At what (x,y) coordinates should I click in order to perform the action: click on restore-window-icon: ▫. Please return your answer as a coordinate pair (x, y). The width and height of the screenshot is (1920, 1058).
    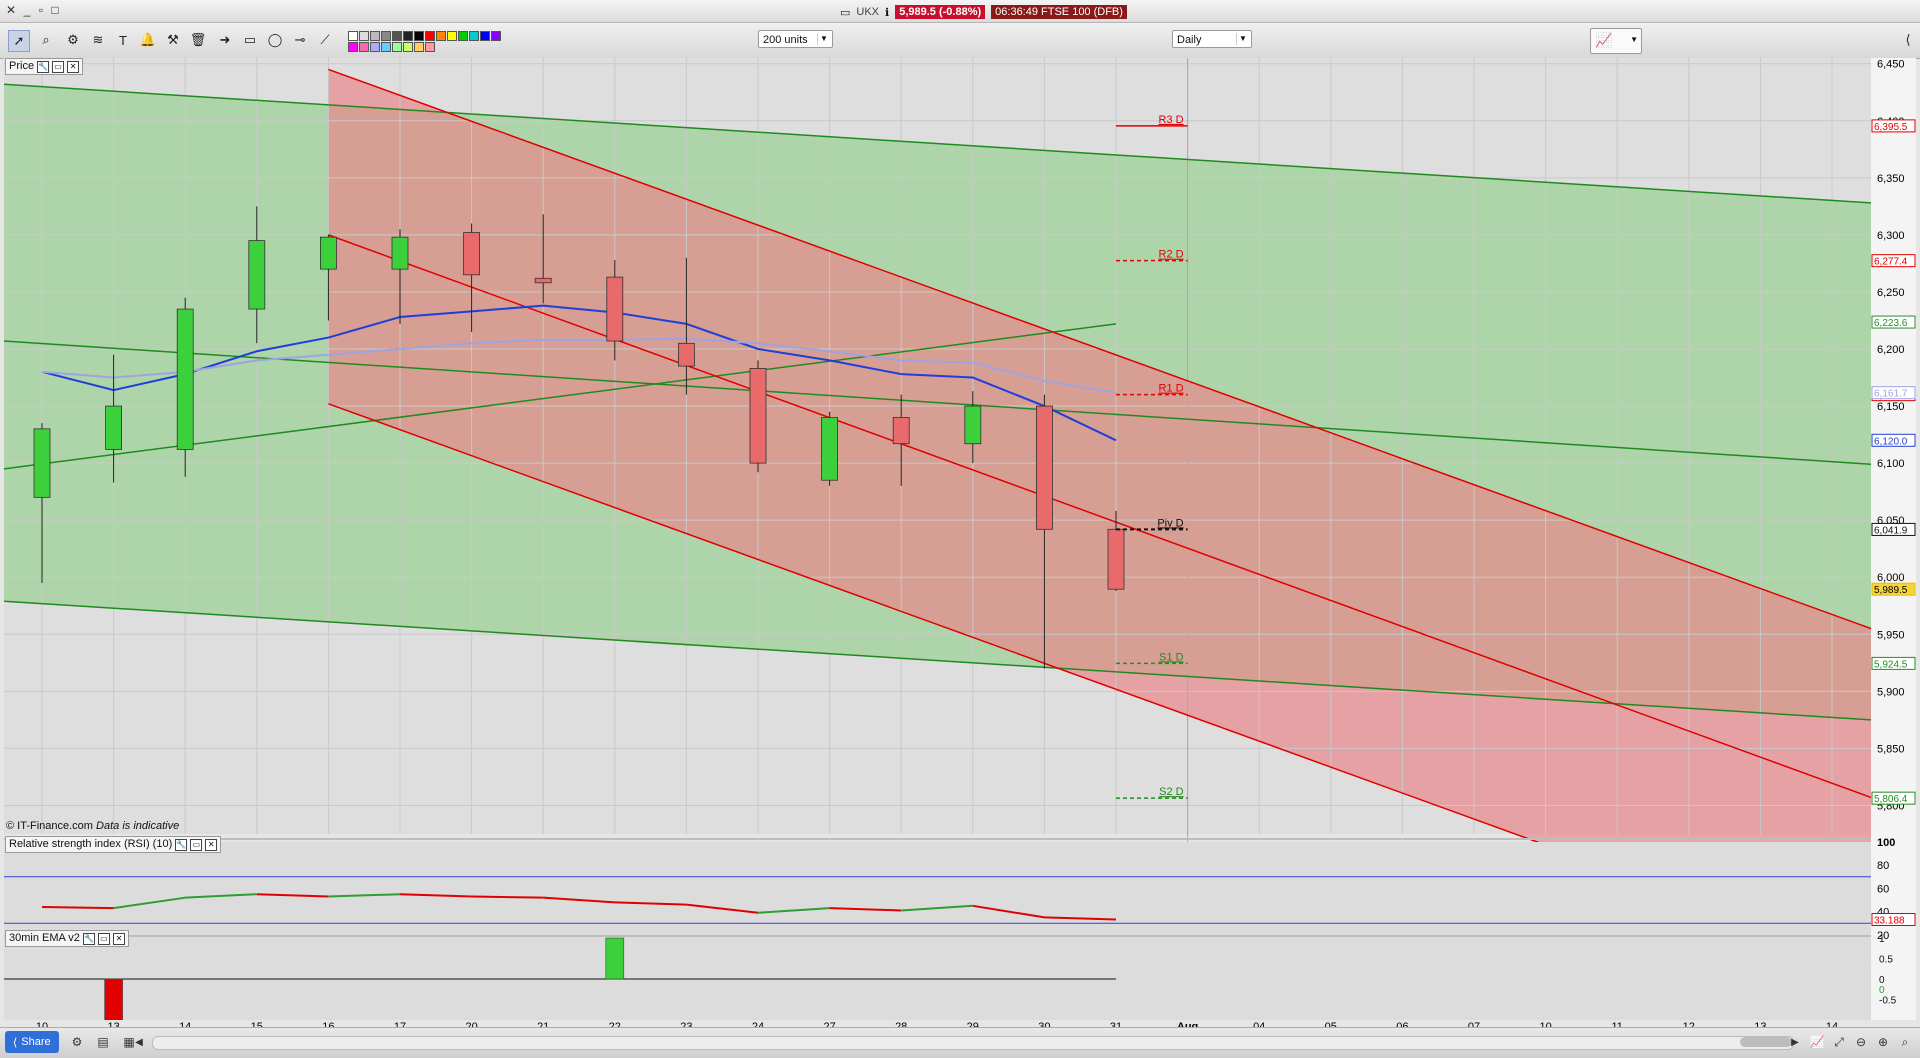
    Looking at the image, I should click on (41, 10).